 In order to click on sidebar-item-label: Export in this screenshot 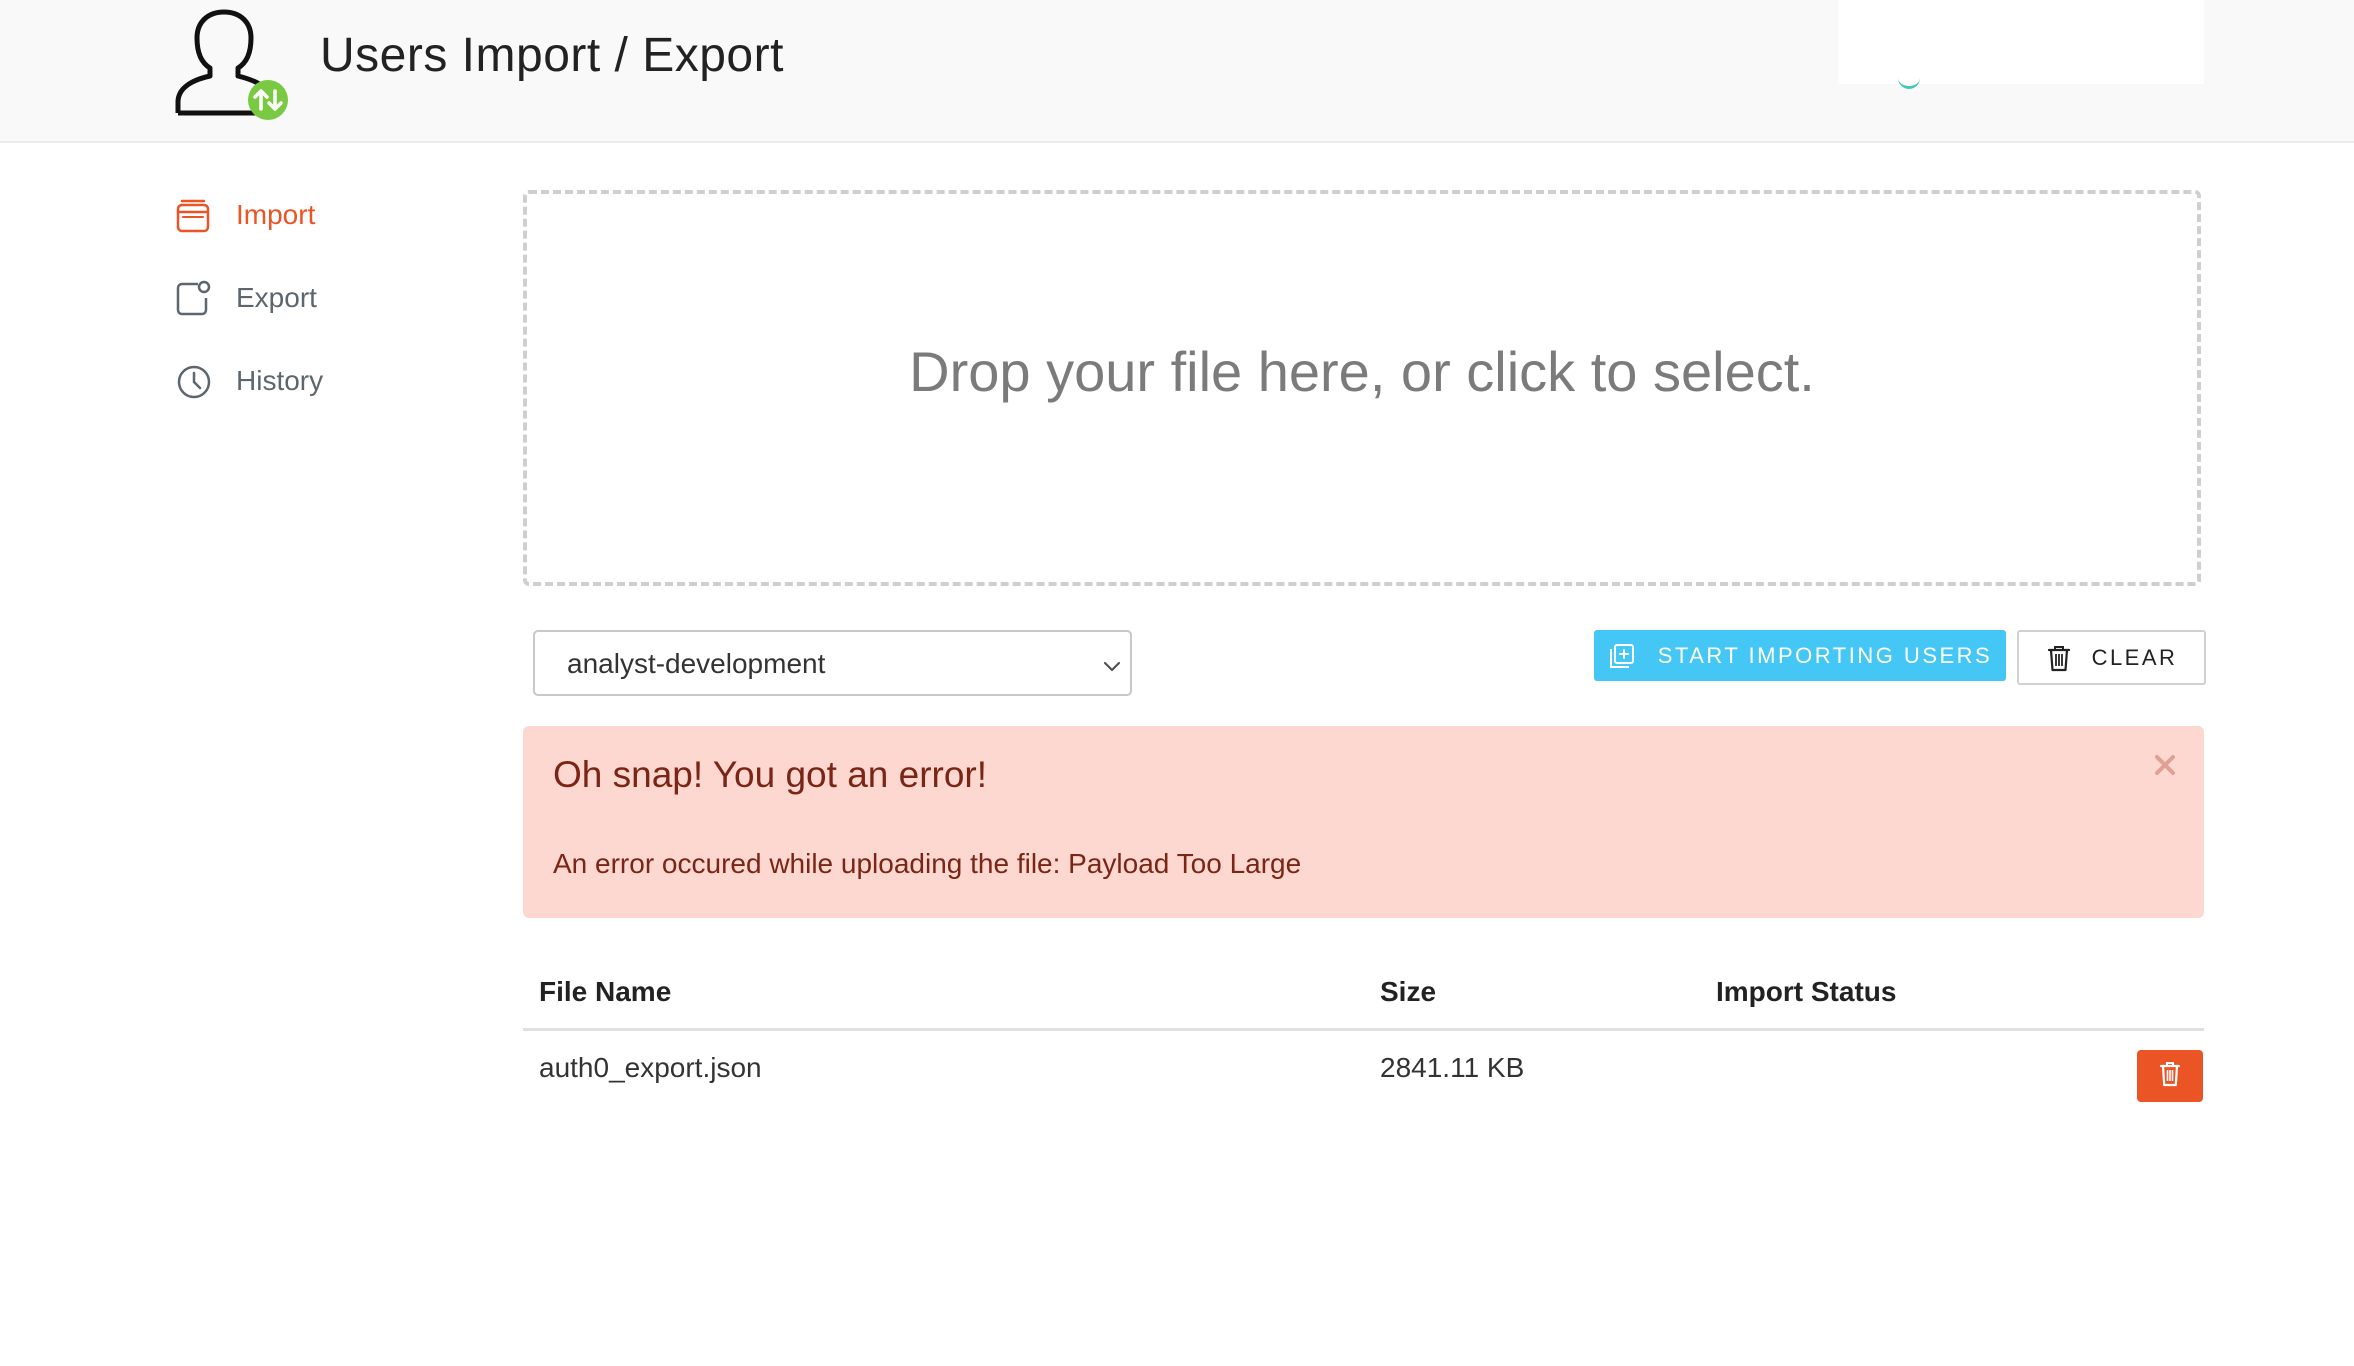, I will do `click(276, 297)`.